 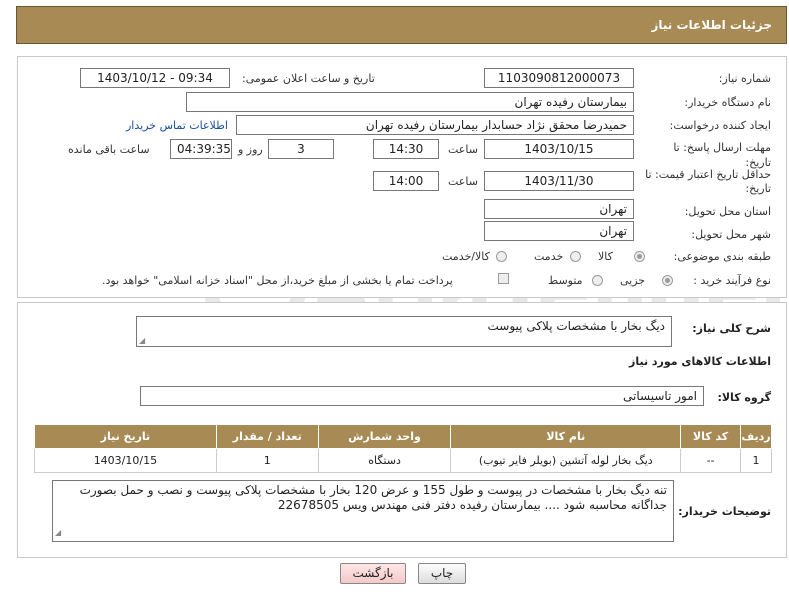 What do you see at coordinates (708, 174) in the screenshot?
I see `price-validity-label: حداقل تاریخ اعتبار قیمت: تا` at bounding box center [708, 174].